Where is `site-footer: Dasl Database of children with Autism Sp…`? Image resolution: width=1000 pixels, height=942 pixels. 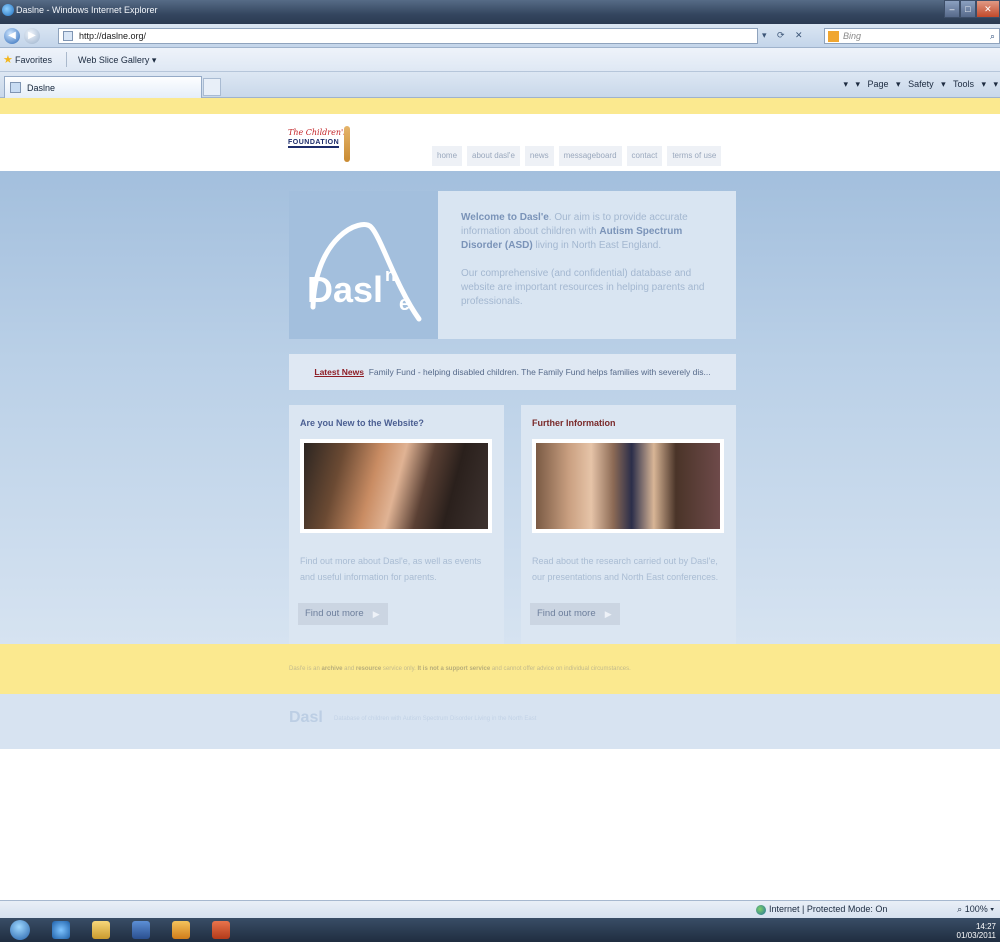 site-footer: Dasl Database of children with Autism Sp… is located at coordinates (500, 721).